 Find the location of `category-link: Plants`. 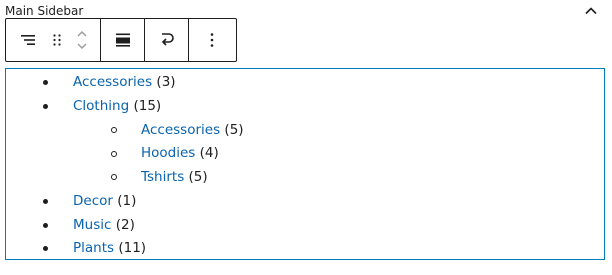

category-link: Plants is located at coordinates (93, 248).